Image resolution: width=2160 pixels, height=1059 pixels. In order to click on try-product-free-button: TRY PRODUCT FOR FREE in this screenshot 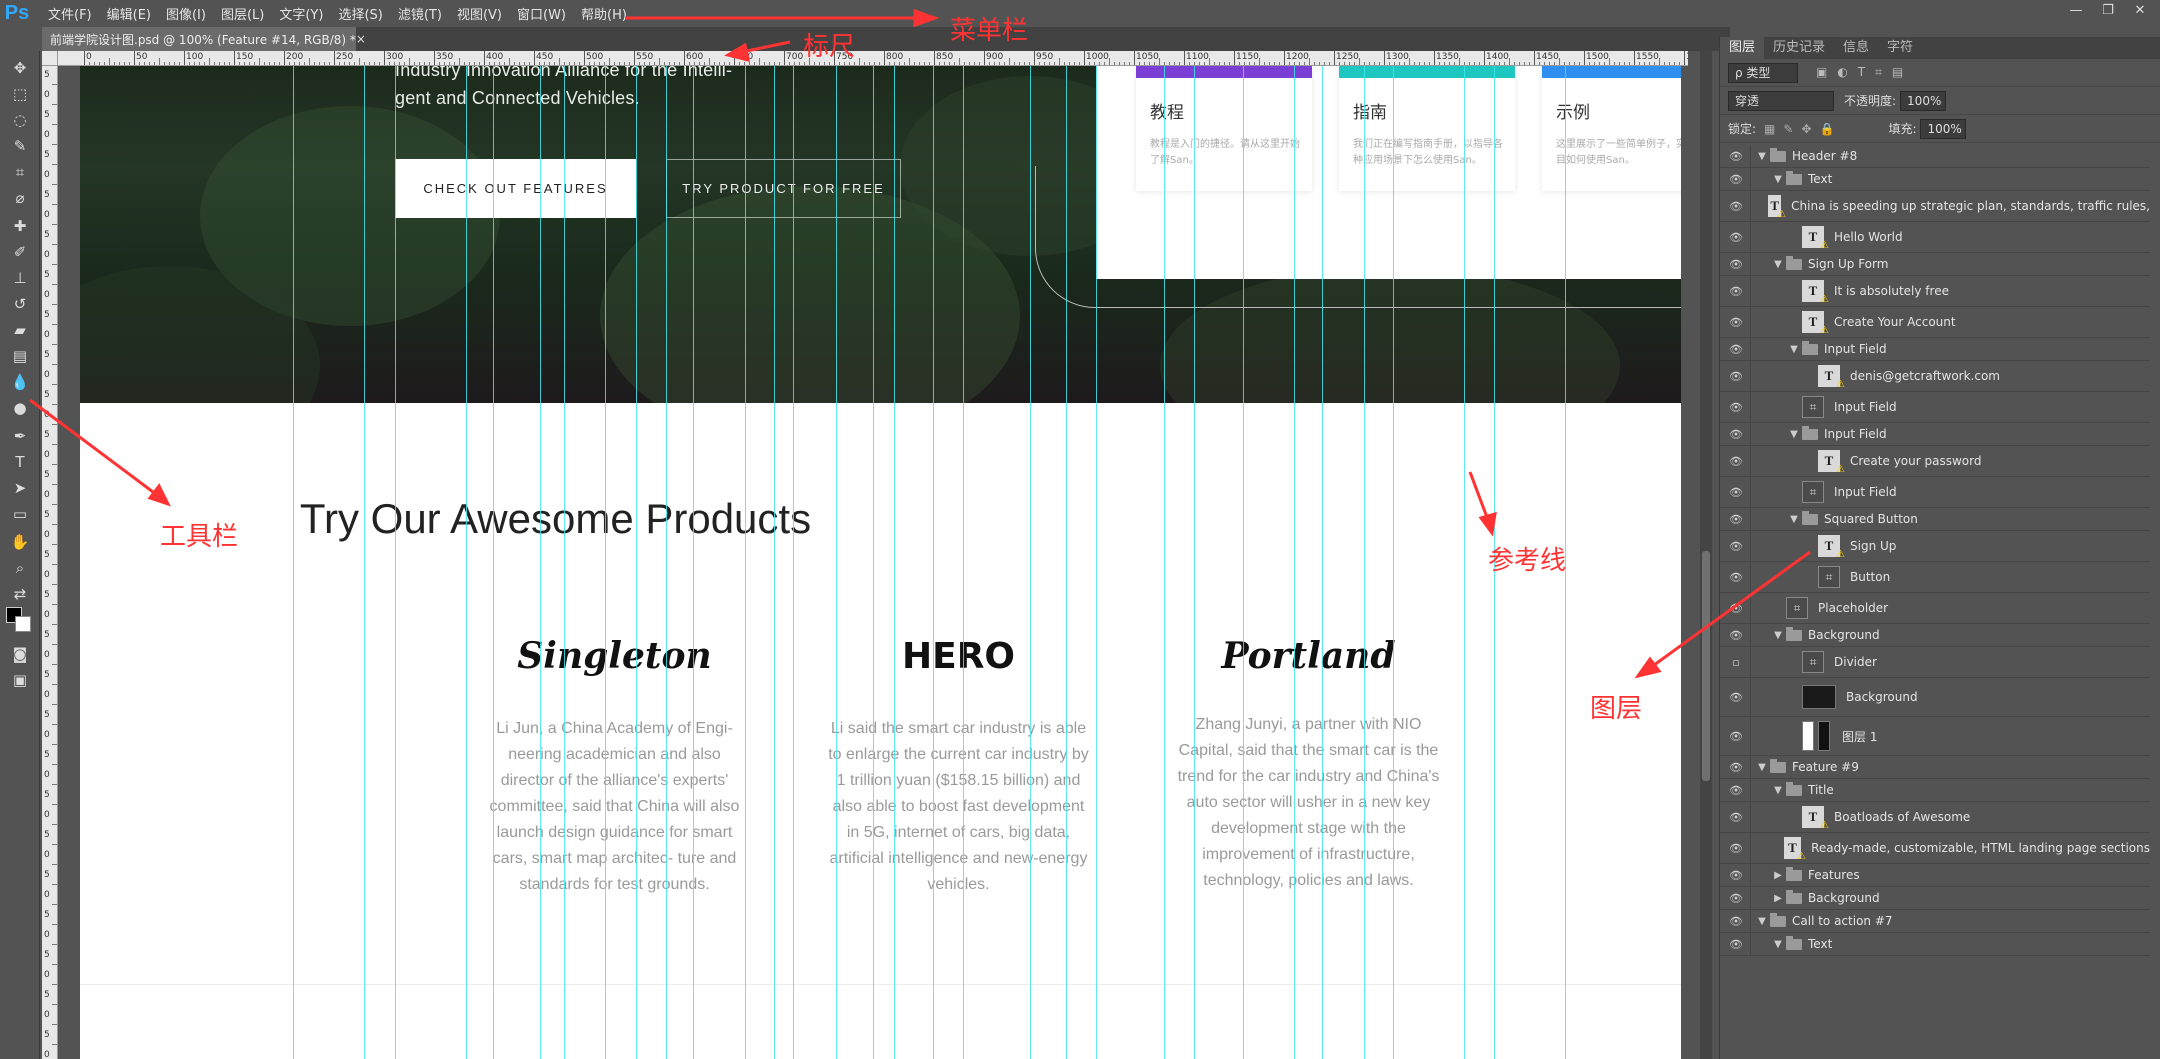, I will do `click(783, 188)`.